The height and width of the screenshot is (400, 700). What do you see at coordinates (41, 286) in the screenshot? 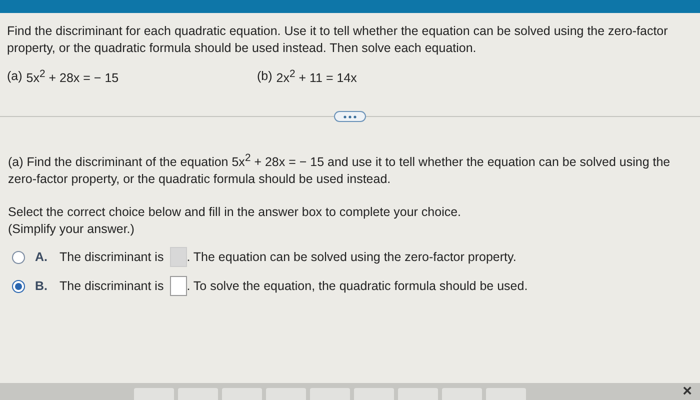
I see `choice-letter: B.` at bounding box center [41, 286].